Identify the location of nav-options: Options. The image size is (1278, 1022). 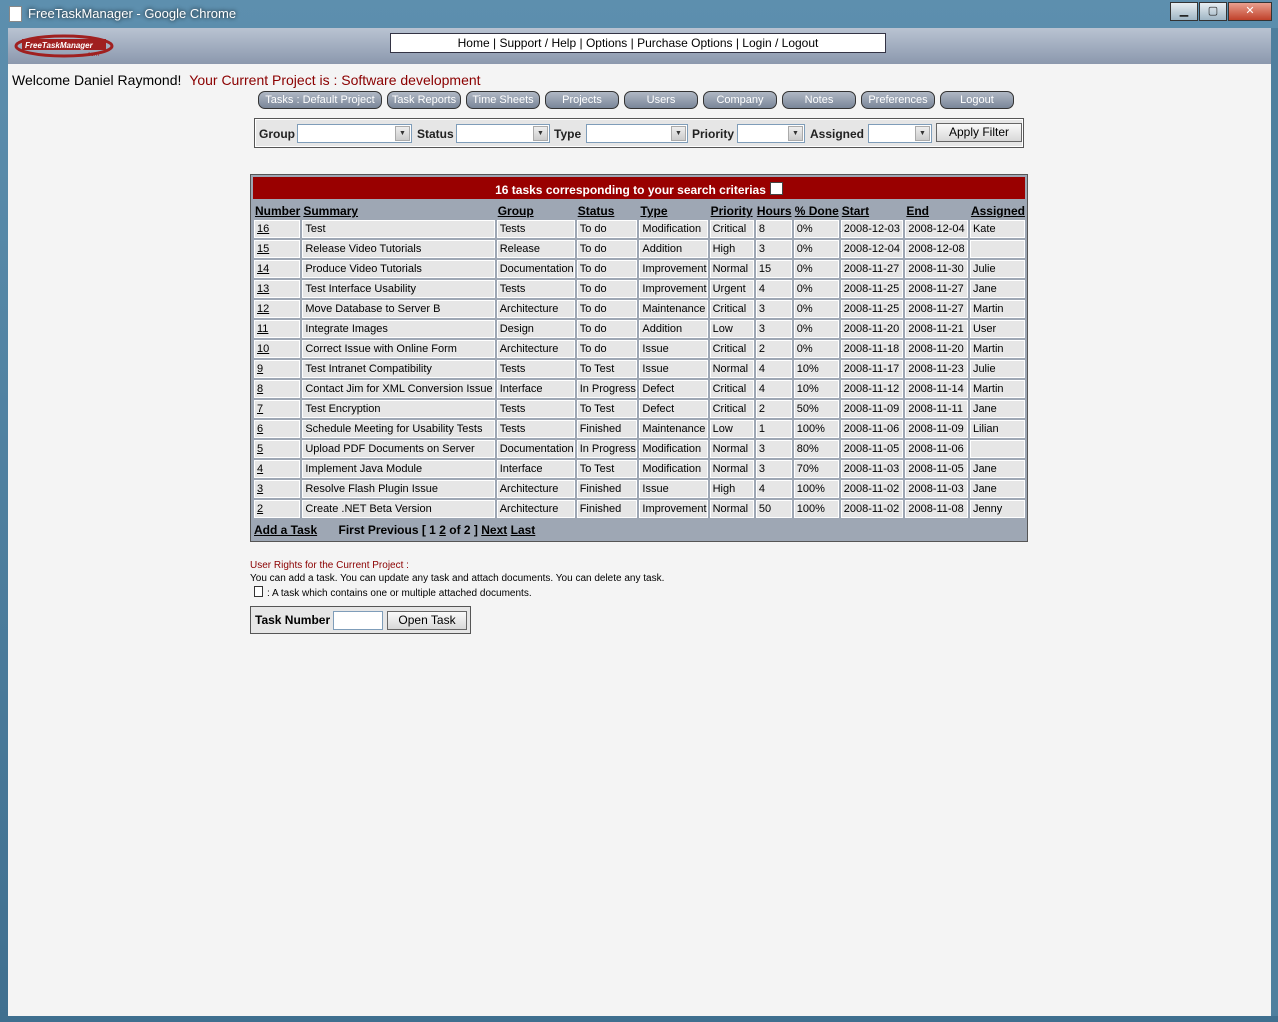
(606, 43).